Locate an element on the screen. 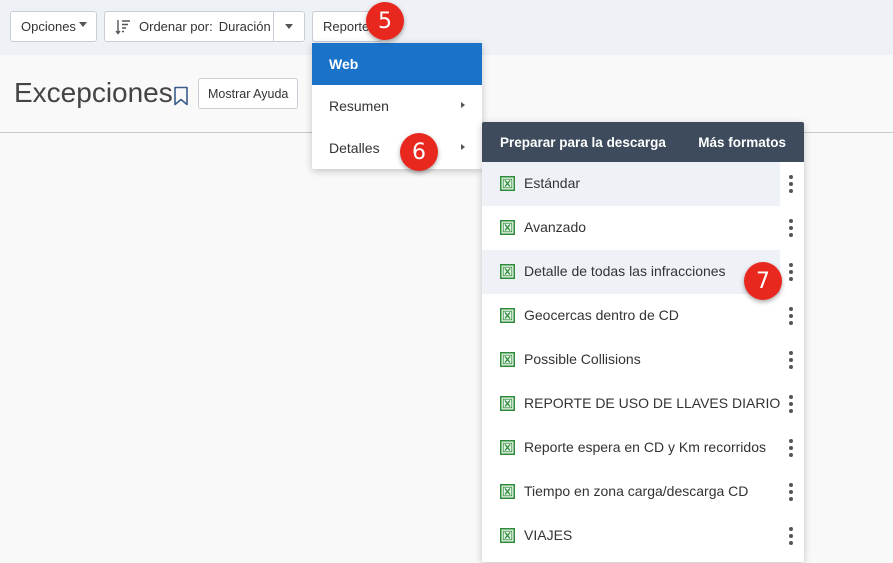  prepare-download-label: Preparar para la descarga is located at coordinates (583, 142).